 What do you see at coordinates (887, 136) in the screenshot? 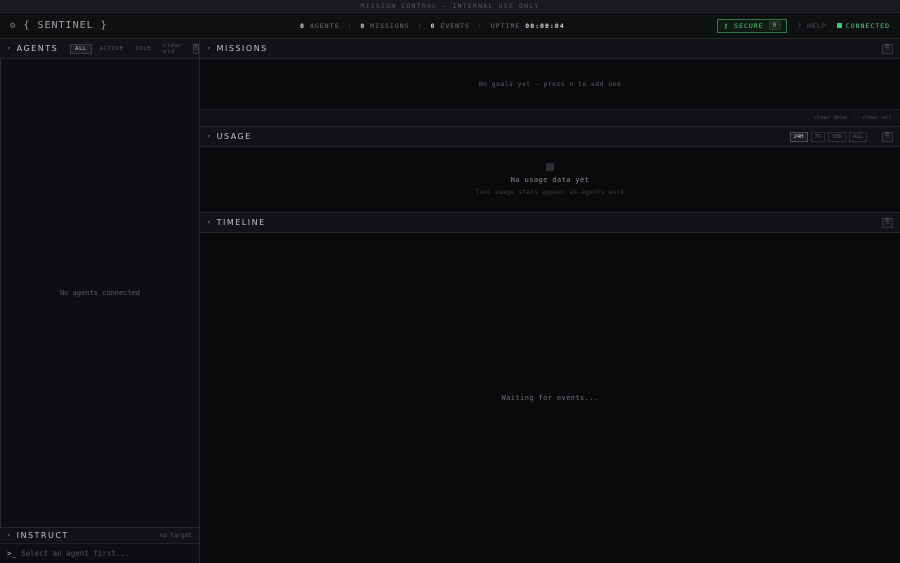
I see `usage-copy-button: ⎘` at bounding box center [887, 136].